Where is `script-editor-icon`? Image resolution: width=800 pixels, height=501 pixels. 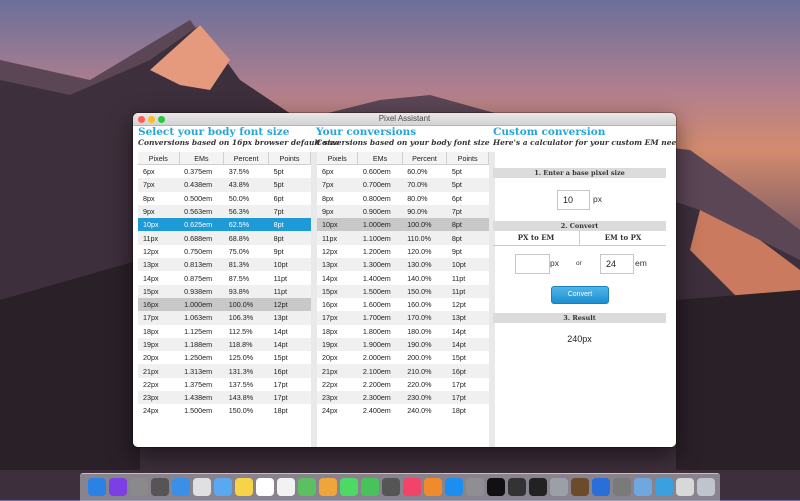 script-editor-icon is located at coordinates (622, 487).